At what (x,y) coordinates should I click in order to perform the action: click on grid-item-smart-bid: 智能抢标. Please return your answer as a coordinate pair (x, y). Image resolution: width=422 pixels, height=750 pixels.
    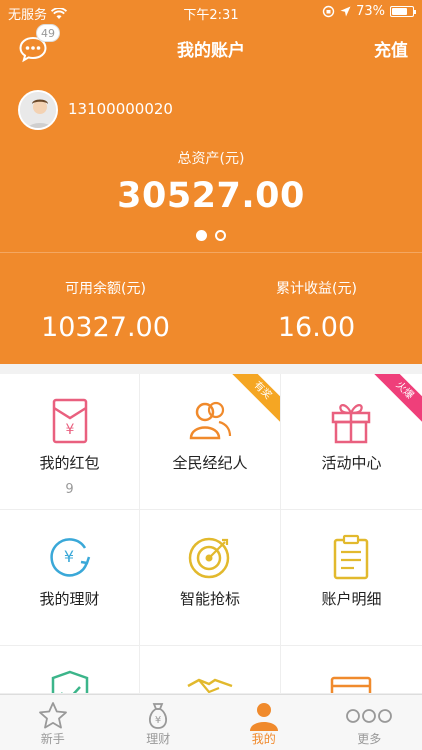
    Looking at the image, I should click on (210, 578).